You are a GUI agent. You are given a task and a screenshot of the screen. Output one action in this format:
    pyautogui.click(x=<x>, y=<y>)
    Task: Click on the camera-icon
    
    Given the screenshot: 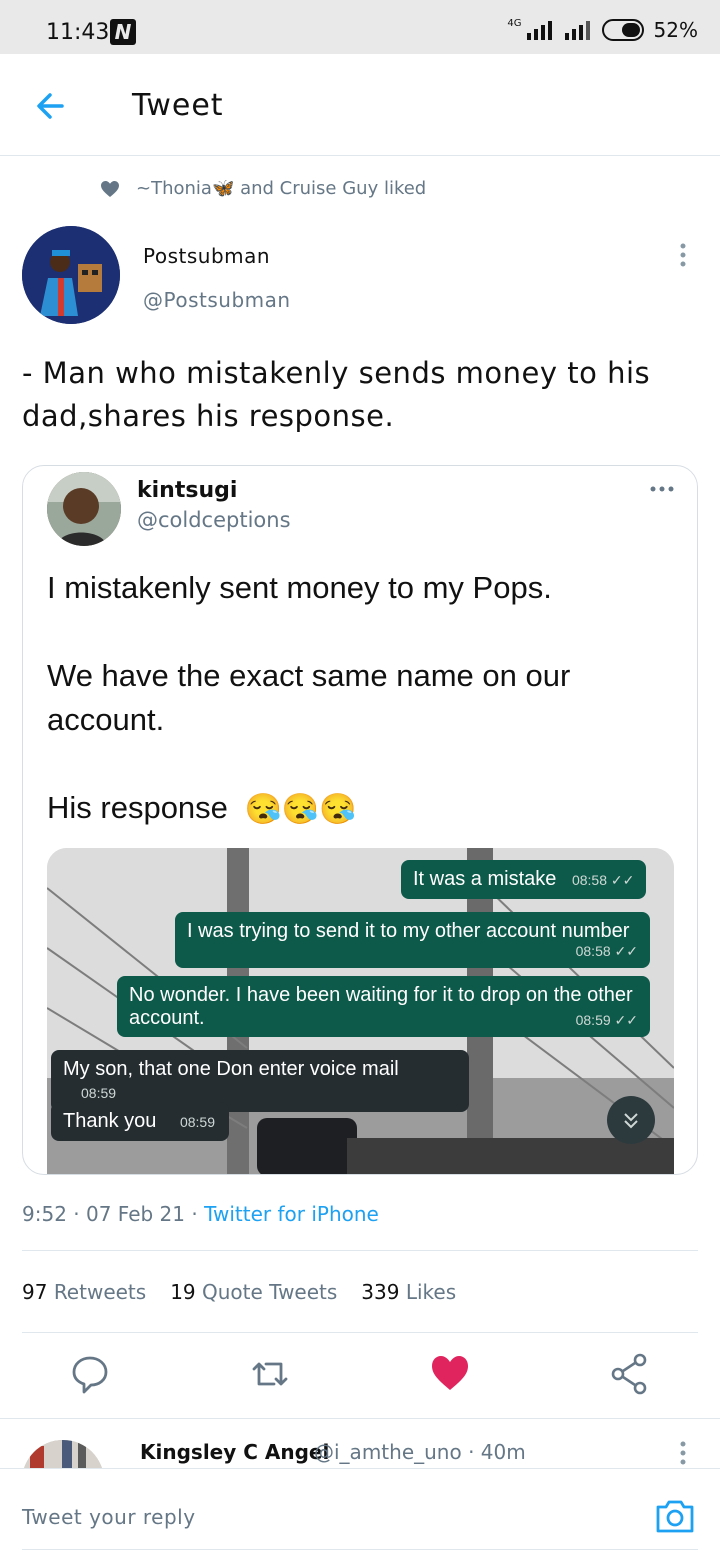 What is the action you would take?
    pyautogui.click(x=675, y=1516)
    